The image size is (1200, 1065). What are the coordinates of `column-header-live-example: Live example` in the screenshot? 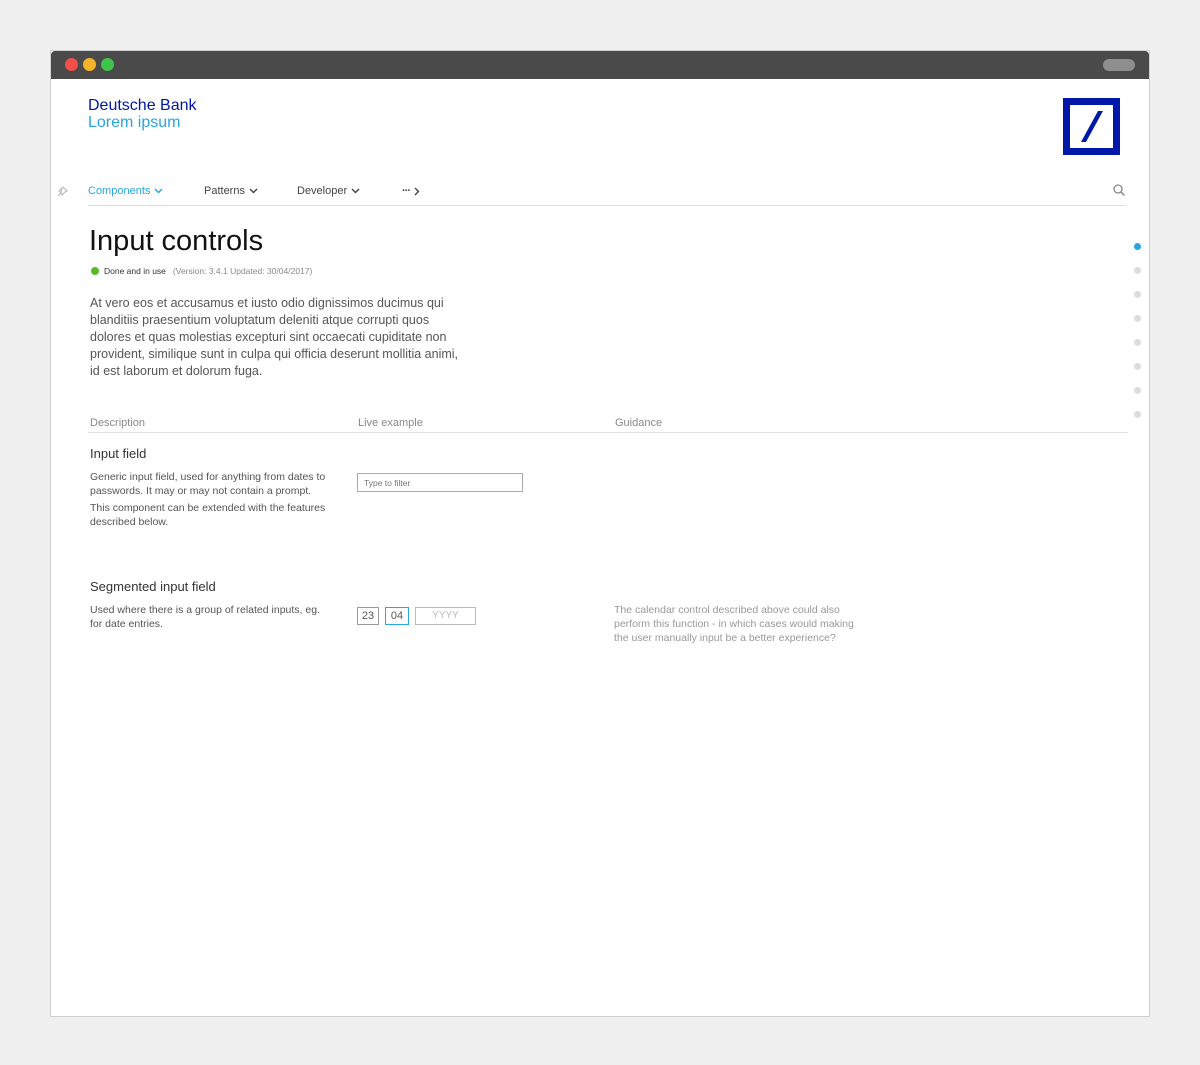 It's located at (390, 423).